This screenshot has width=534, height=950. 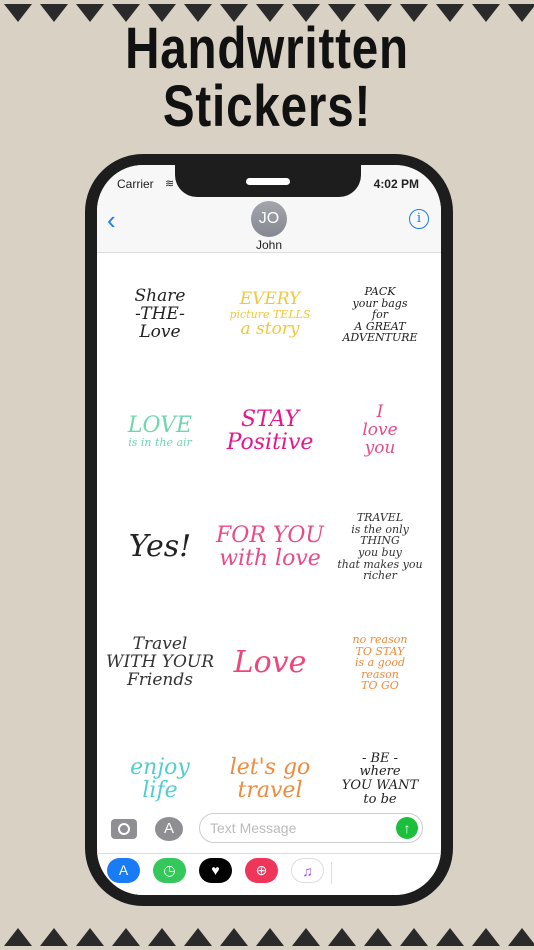 What do you see at coordinates (111, 220) in the screenshot?
I see `back-button: ‹` at bounding box center [111, 220].